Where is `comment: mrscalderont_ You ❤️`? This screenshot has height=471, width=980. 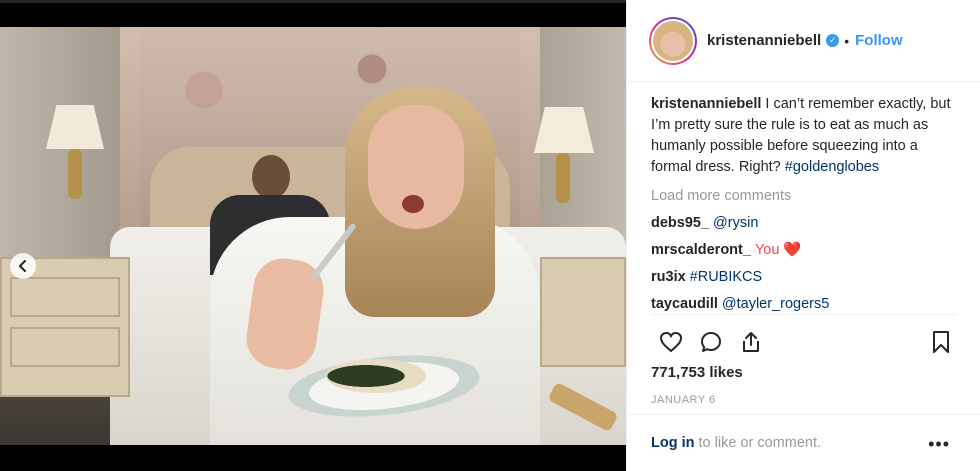 comment: mrscalderont_ You ❤️ is located at coordinates (806, 250).